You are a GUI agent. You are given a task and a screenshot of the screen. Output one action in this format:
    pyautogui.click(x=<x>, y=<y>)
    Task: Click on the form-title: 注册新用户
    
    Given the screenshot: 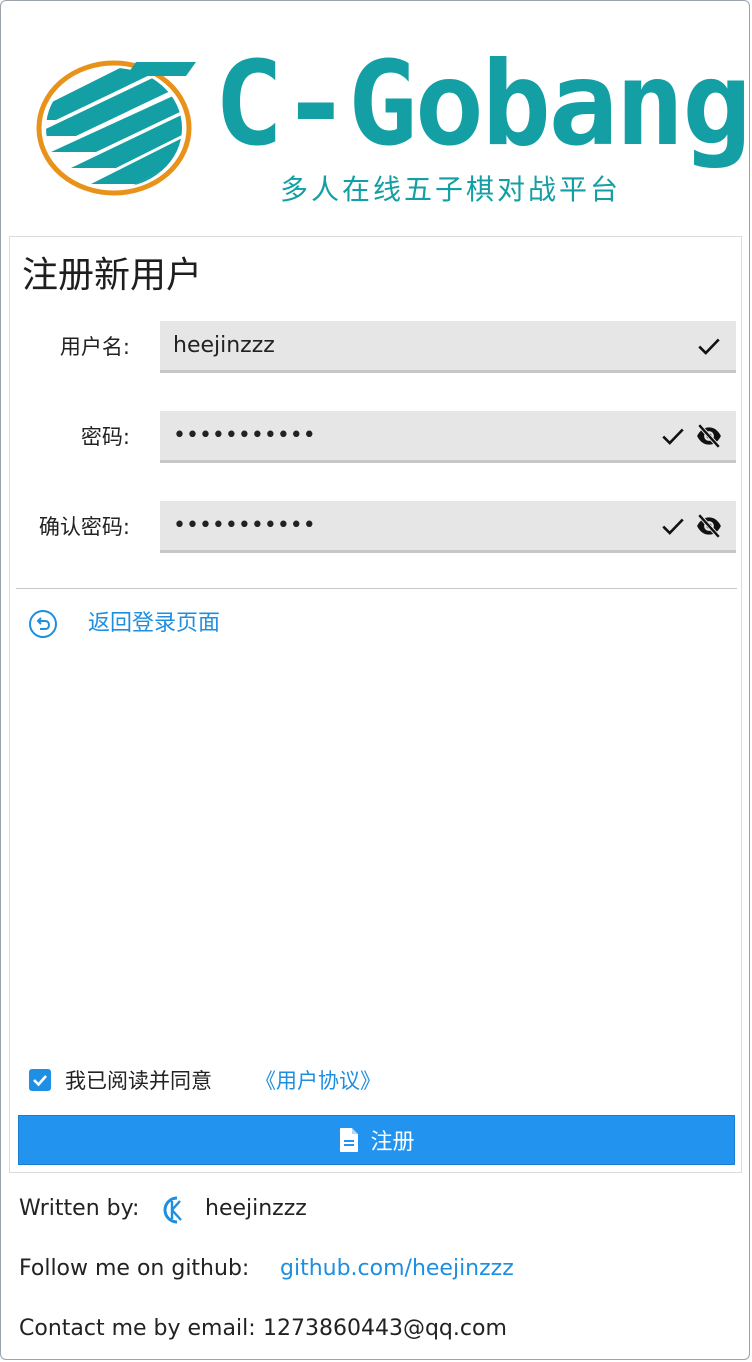 What is the action you would take?
    pyautogui.click(x=112, y=275)
    